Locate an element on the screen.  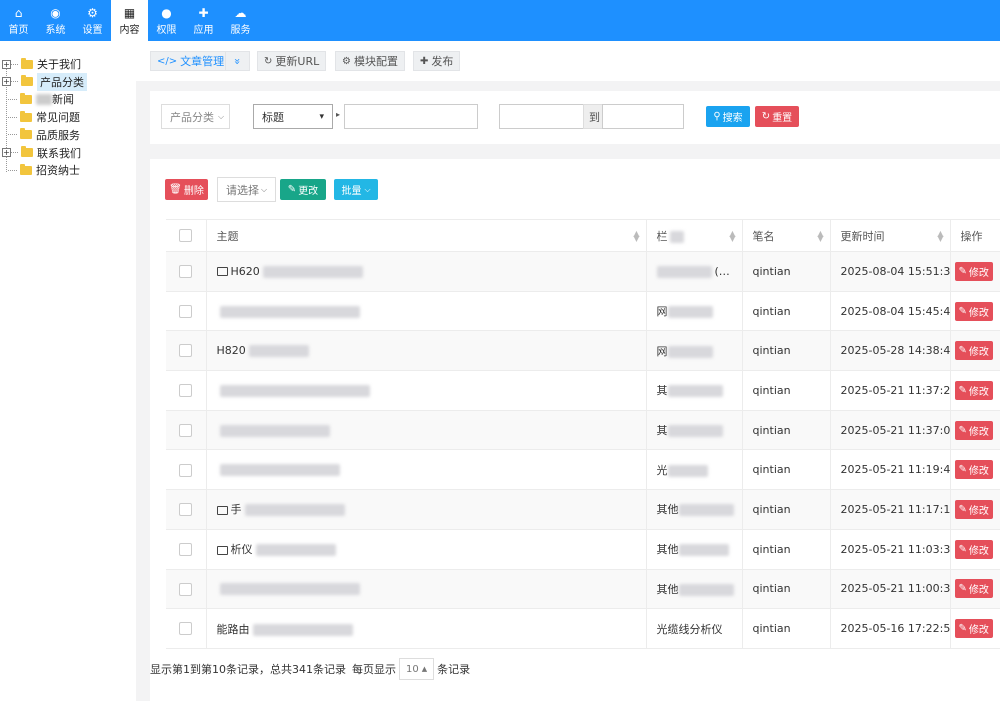
column-text: 网 is located at coordinates (662, 312).